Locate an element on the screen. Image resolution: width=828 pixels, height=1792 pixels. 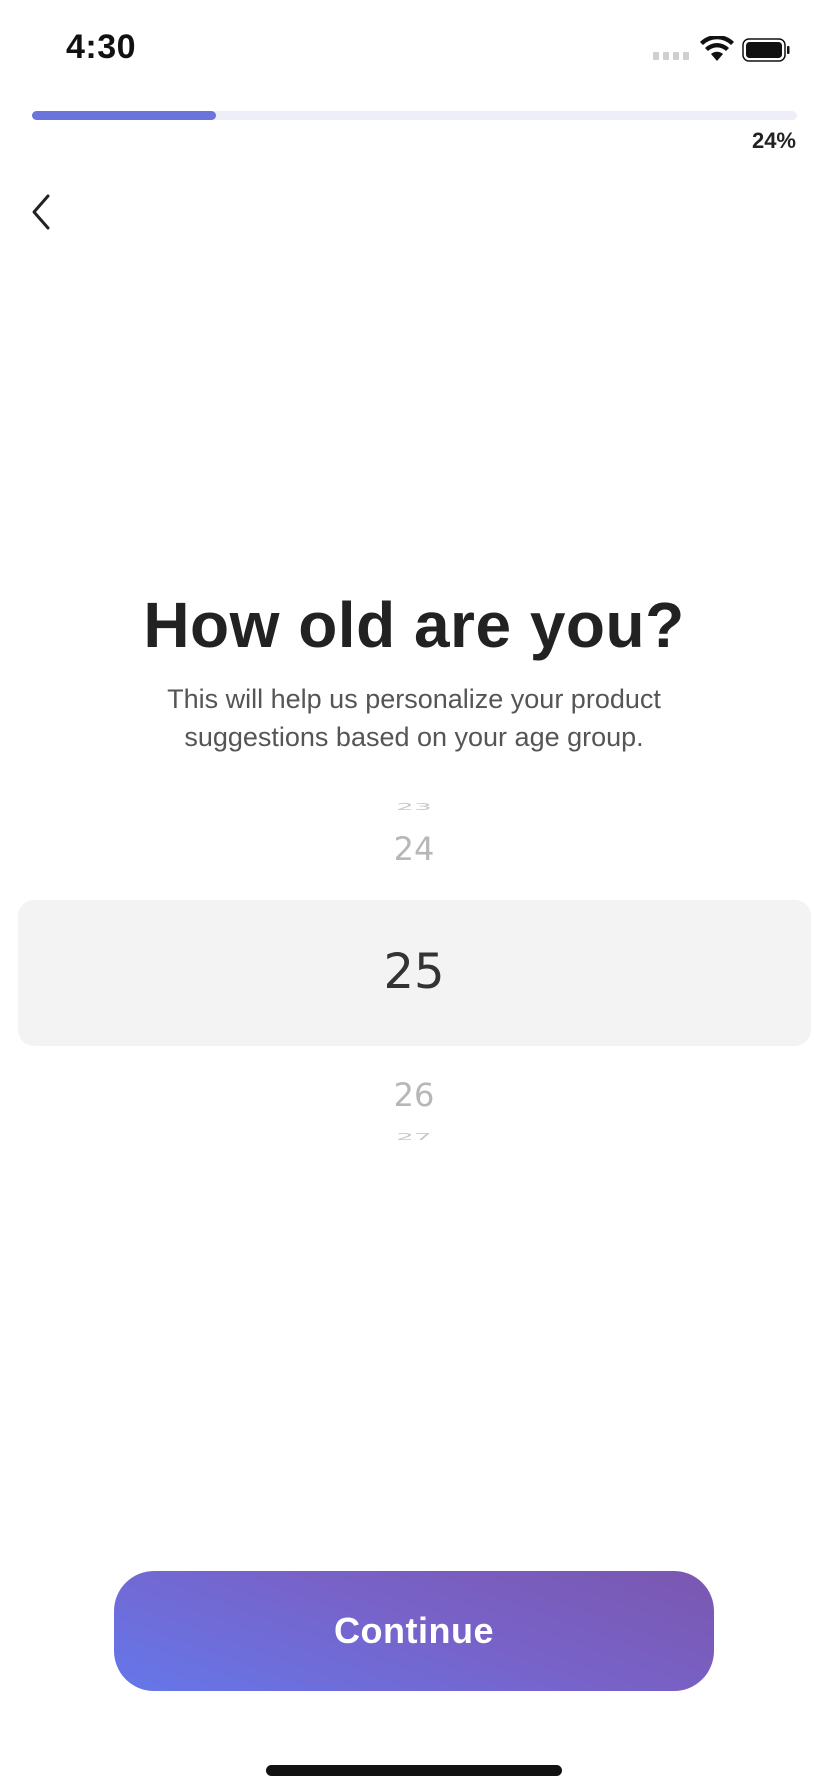
status-time: 4:30 is located at coordinates (101, 47).